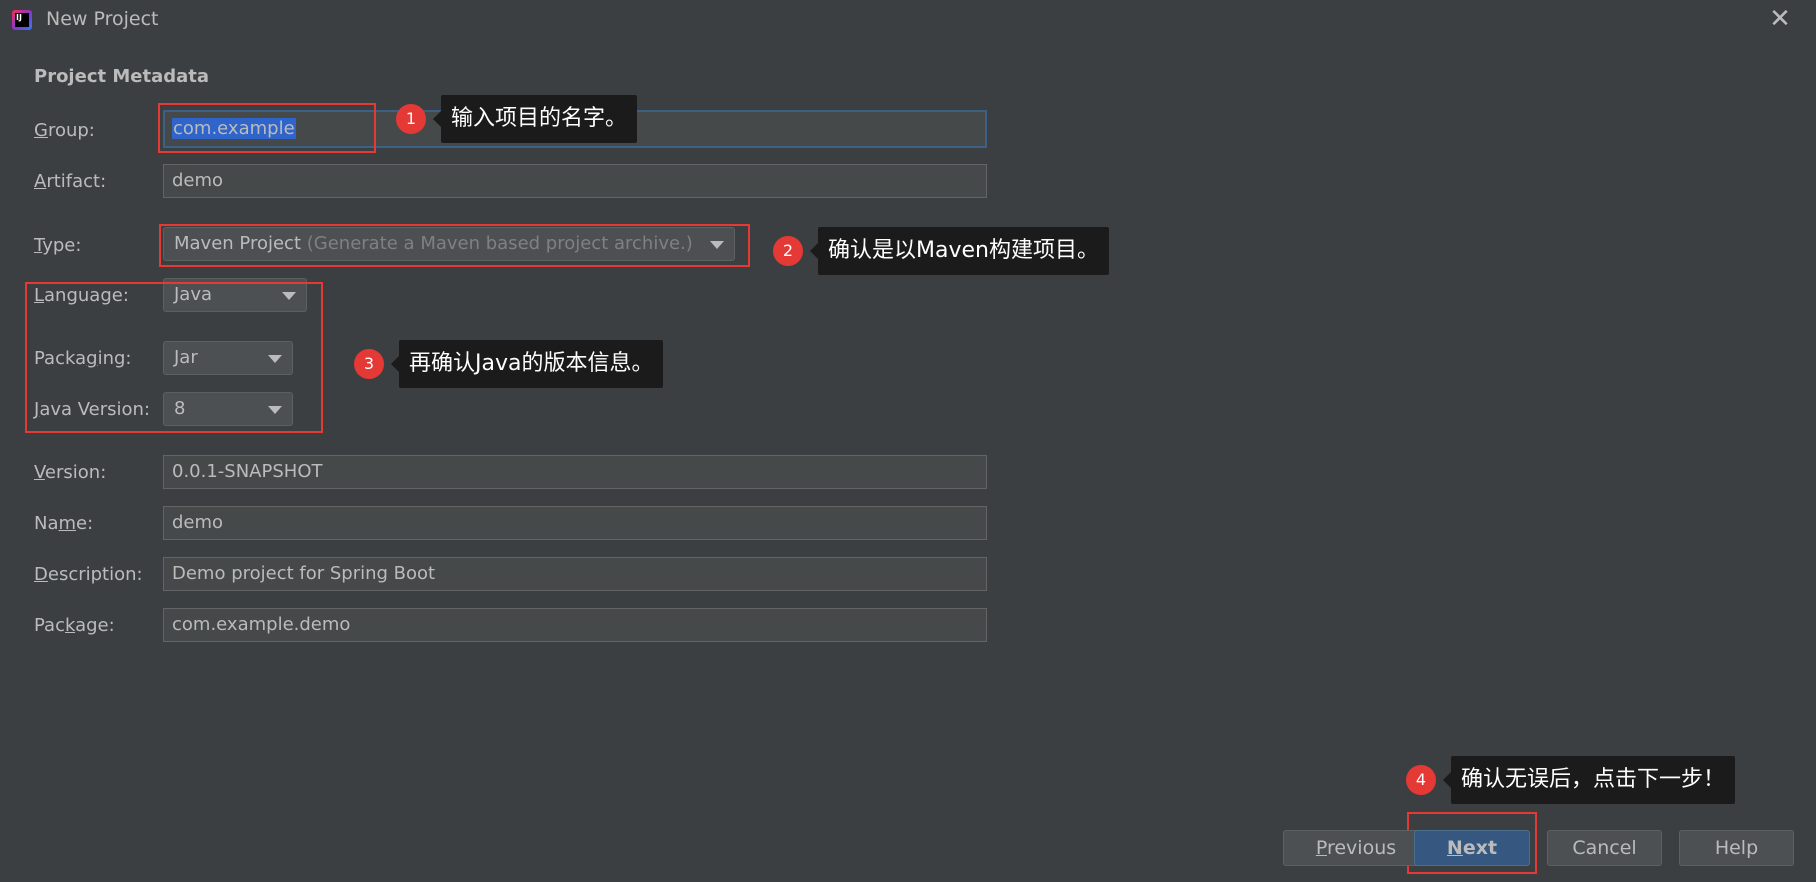  What do you see at coordinates (58, 245) in the screenshot?
I see `type-label: Type:` at bounding box center [58, 245].